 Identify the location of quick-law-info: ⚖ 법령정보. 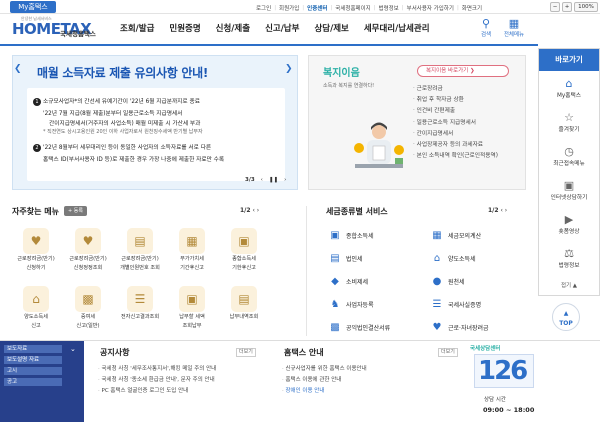
(569, 258).